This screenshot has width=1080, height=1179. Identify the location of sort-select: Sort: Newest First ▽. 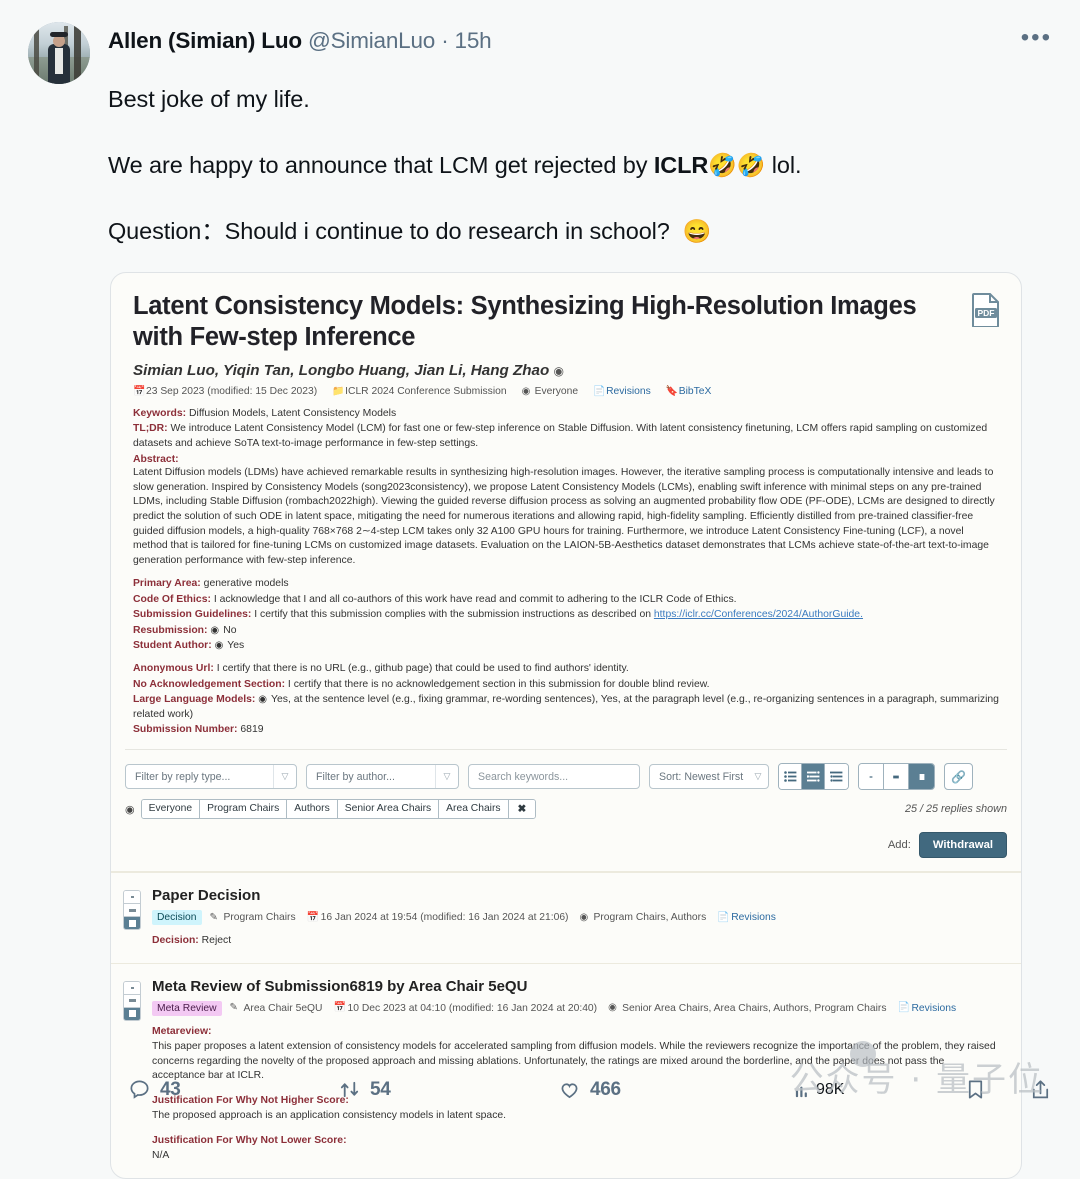
(709, 777).